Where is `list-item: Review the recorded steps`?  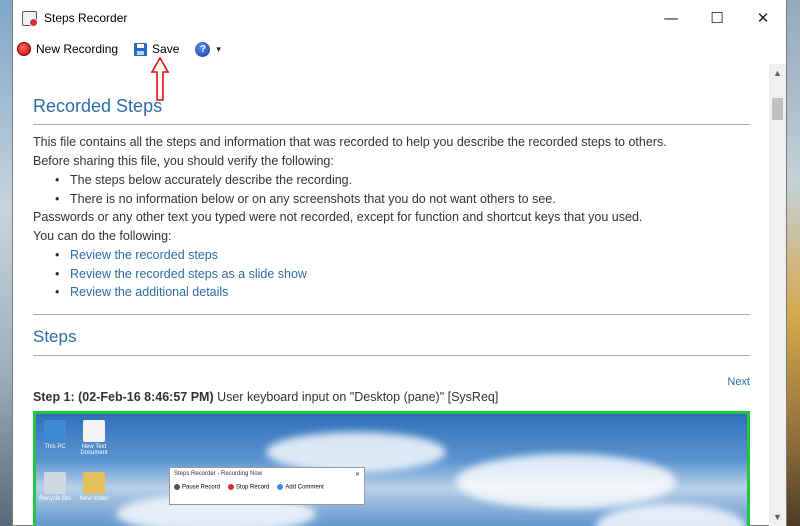
list-item: Review the recorded steps is located at coordinates (402, 255).